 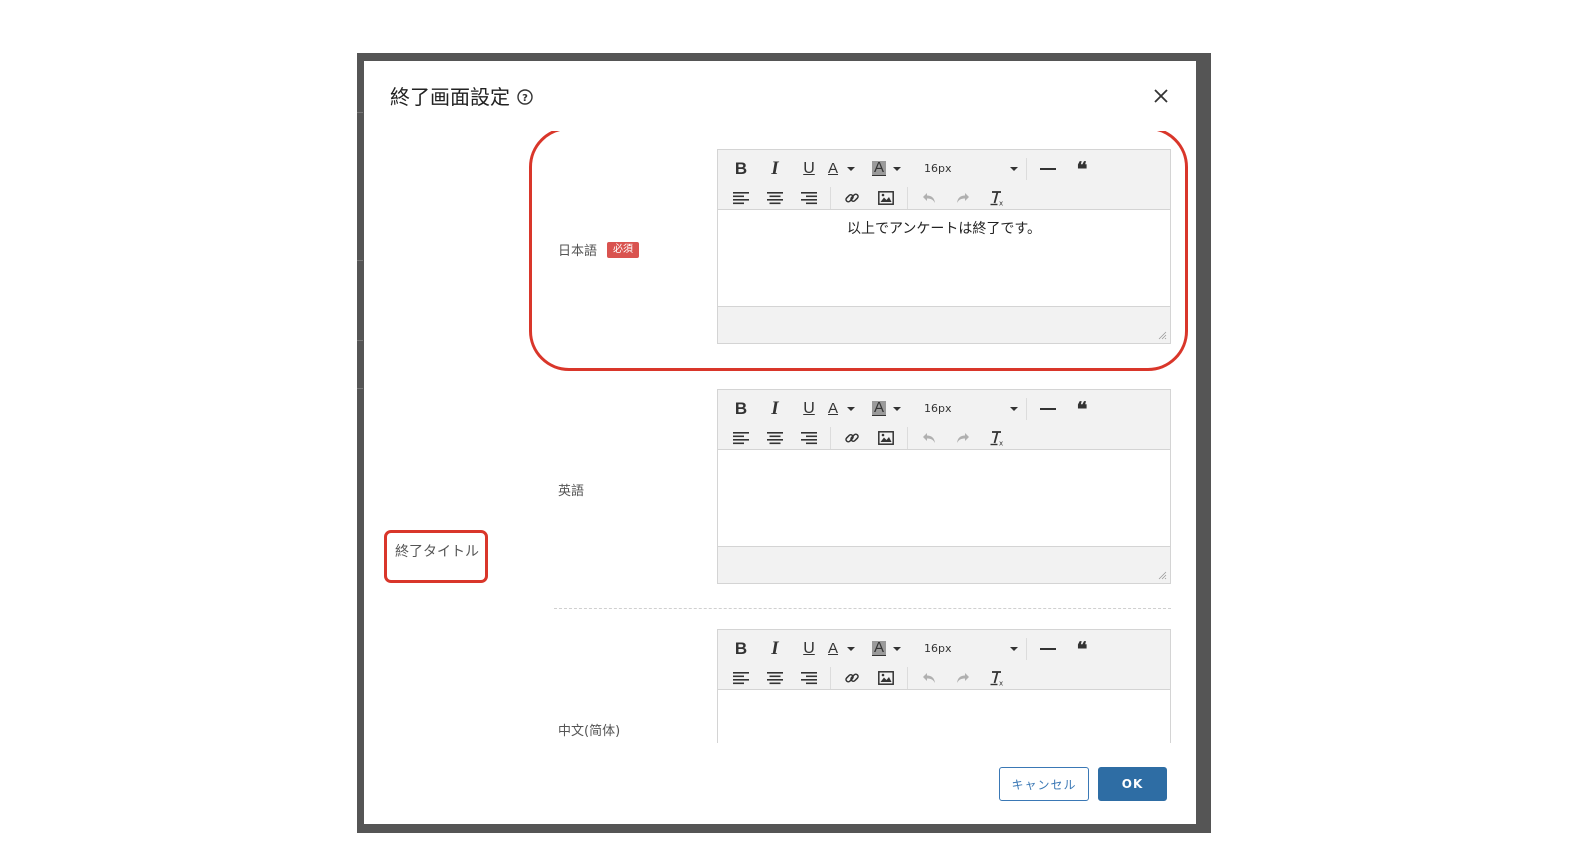 I want to click on svg-text: x, so click(x=1001, y=682).